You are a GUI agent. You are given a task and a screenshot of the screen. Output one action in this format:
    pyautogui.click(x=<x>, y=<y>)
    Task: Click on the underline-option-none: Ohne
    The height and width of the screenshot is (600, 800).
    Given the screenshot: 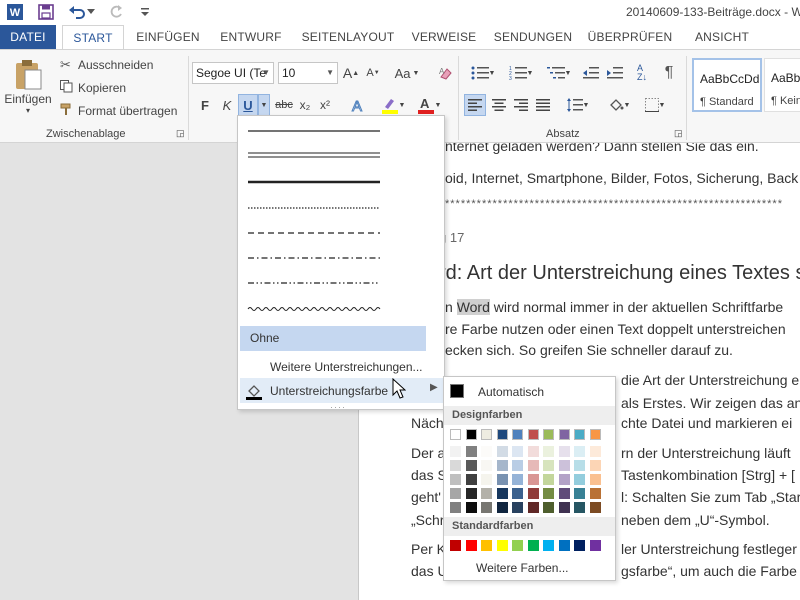 What is the action you would take?
    pyautogui.click(x=333, y=338)
    